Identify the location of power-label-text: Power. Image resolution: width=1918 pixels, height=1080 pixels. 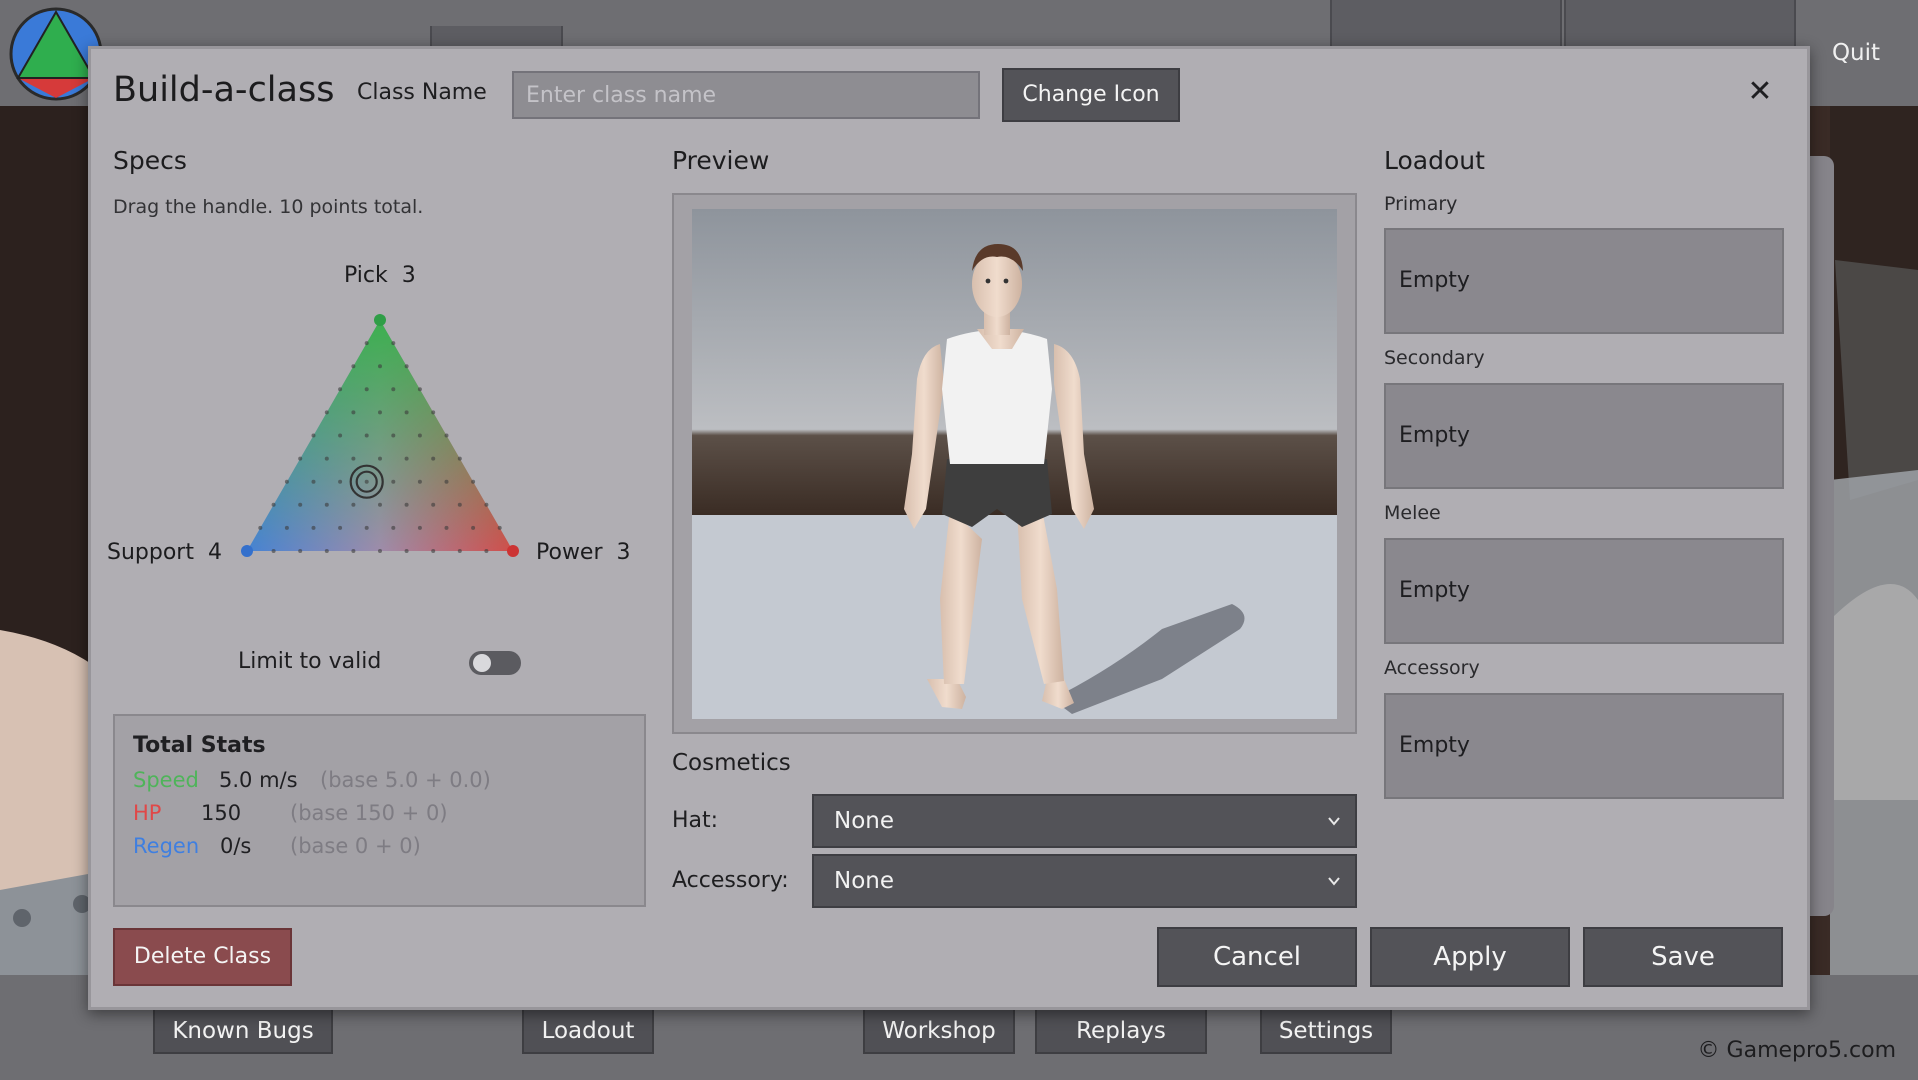
(569, 552).